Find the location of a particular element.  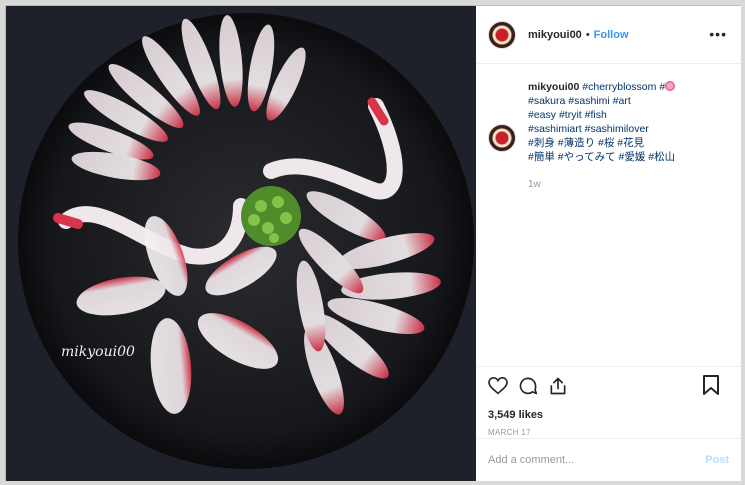

hashtag: #sakura is located at coordinates (546, 101).